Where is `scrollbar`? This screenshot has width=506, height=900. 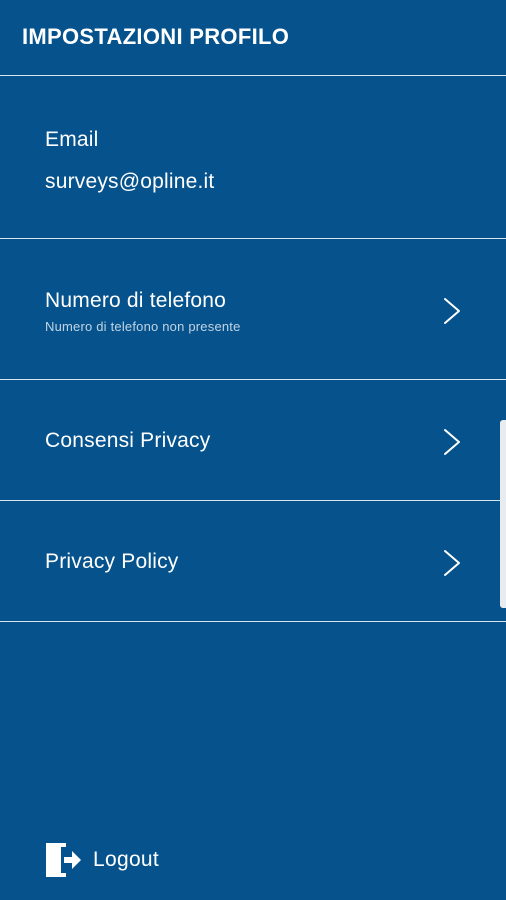 scrollbar is located at coordinates (503, 514).